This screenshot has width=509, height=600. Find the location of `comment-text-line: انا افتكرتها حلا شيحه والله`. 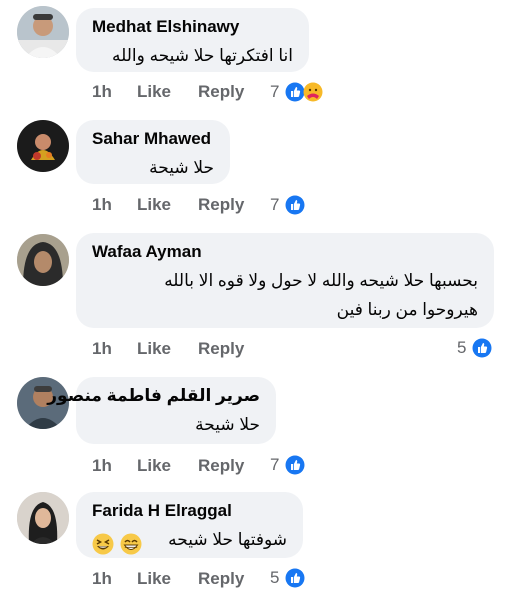

comment-text-line: انا افتكرتها حلا شيحه والله is located at coordinates (202, 55).